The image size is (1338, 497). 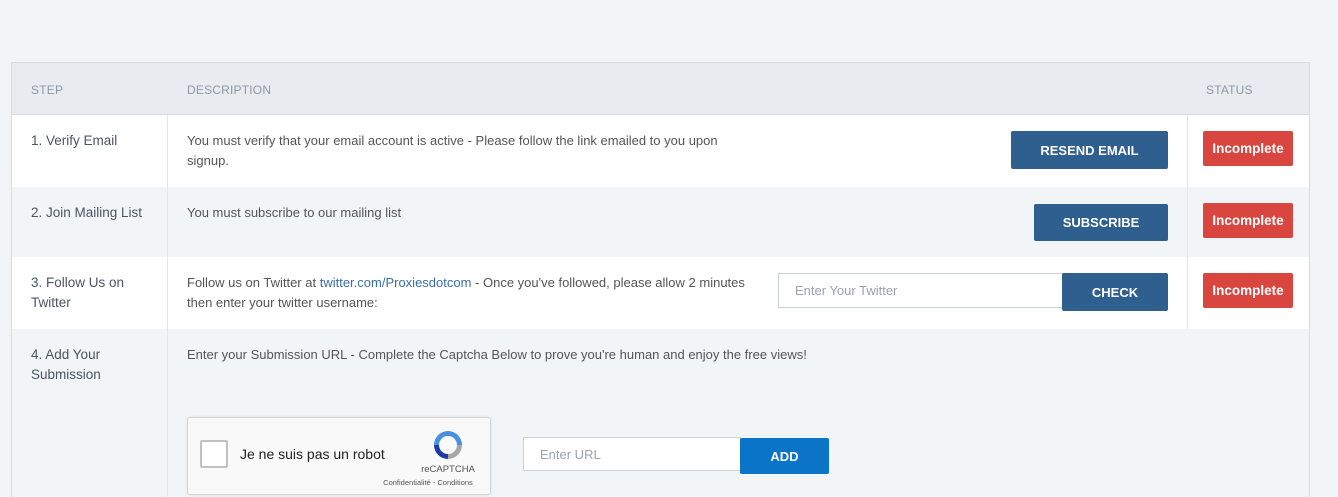 What do you see at coordinates (660, 89) in the screenshot?
I see `table-header: STEP DESCRIPTION STATUS` at bounding box center [660, 89].